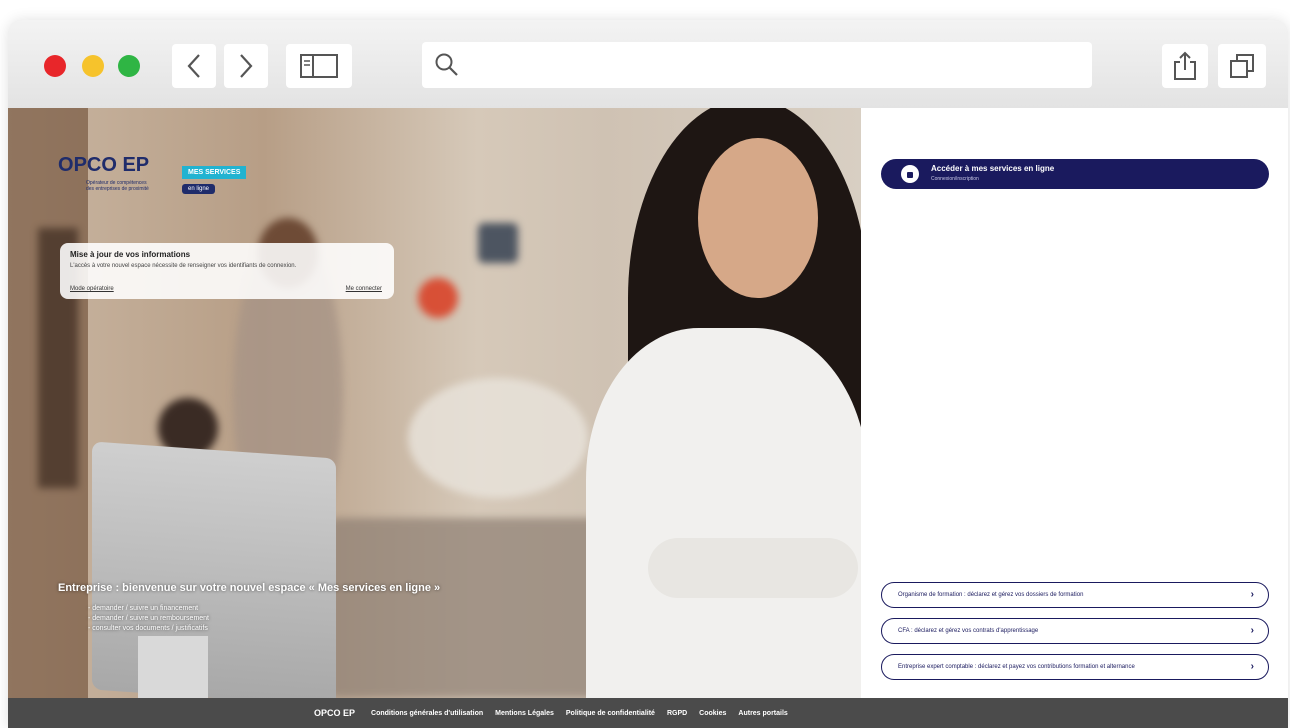  I want to click on access-button-title: Accéder à mes services en ligne, so click(993, 168).